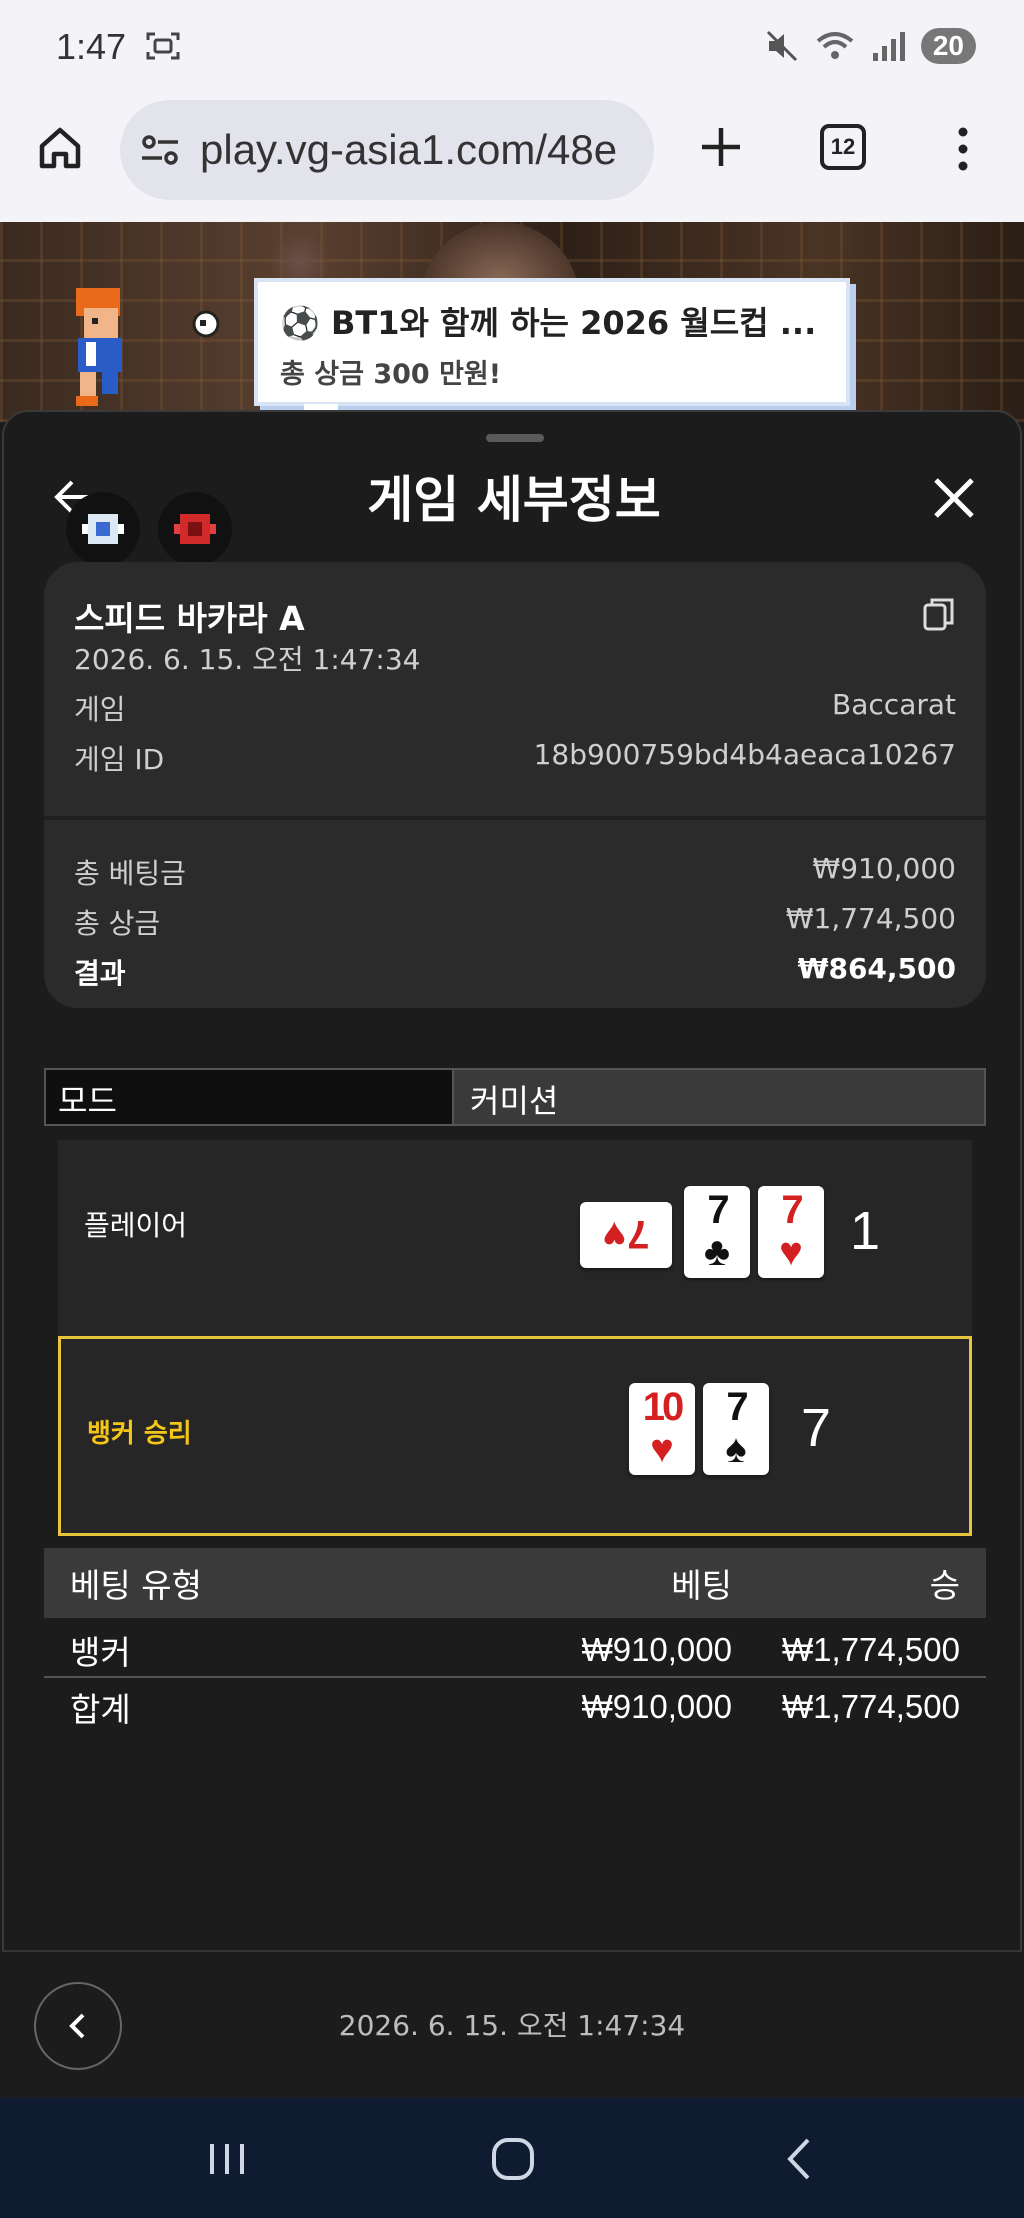 Image resolution: width=1024 pixels, height=2218 pixels. What do you see at coordinates (515, 1436) in the screenshot?
I see `banker-hand: 뱅커 승리 10 ♥ 7 ♠ 7` at bounding box center [515, 1436].